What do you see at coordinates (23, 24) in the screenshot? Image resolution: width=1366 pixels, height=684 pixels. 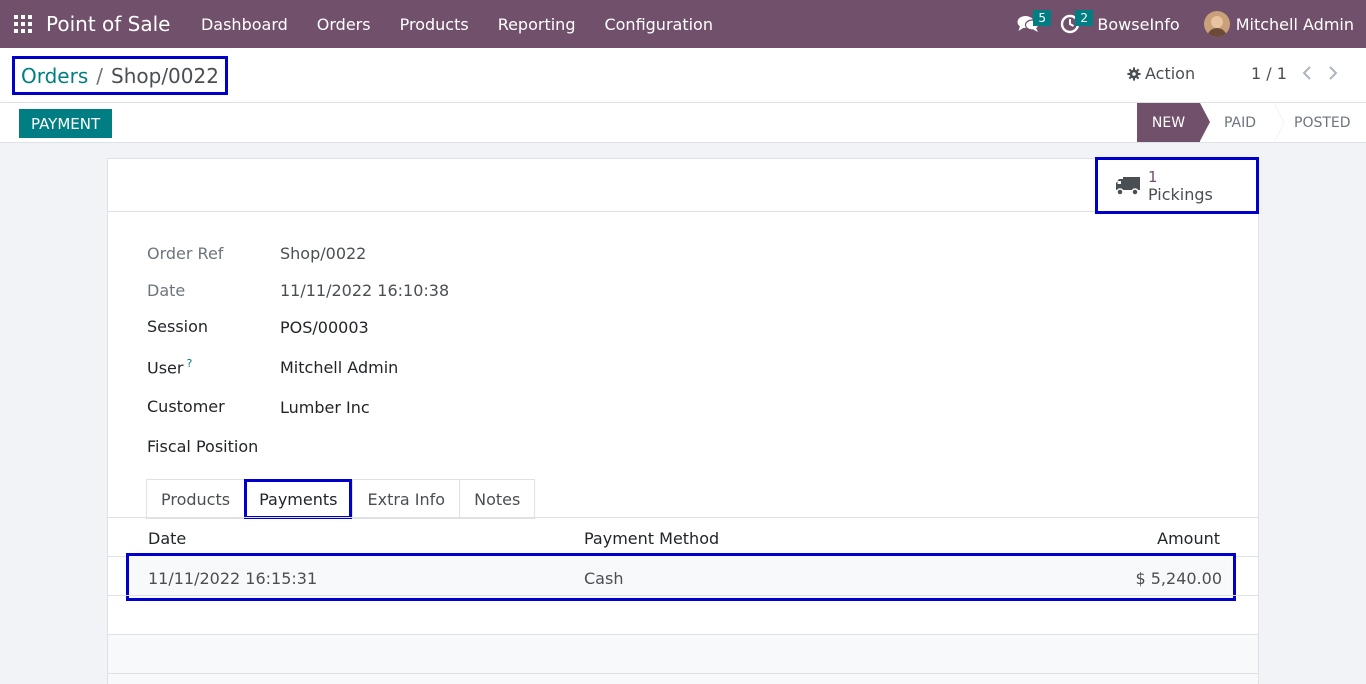 I see `apps-menu-icon` at bounding box center [23, 24].